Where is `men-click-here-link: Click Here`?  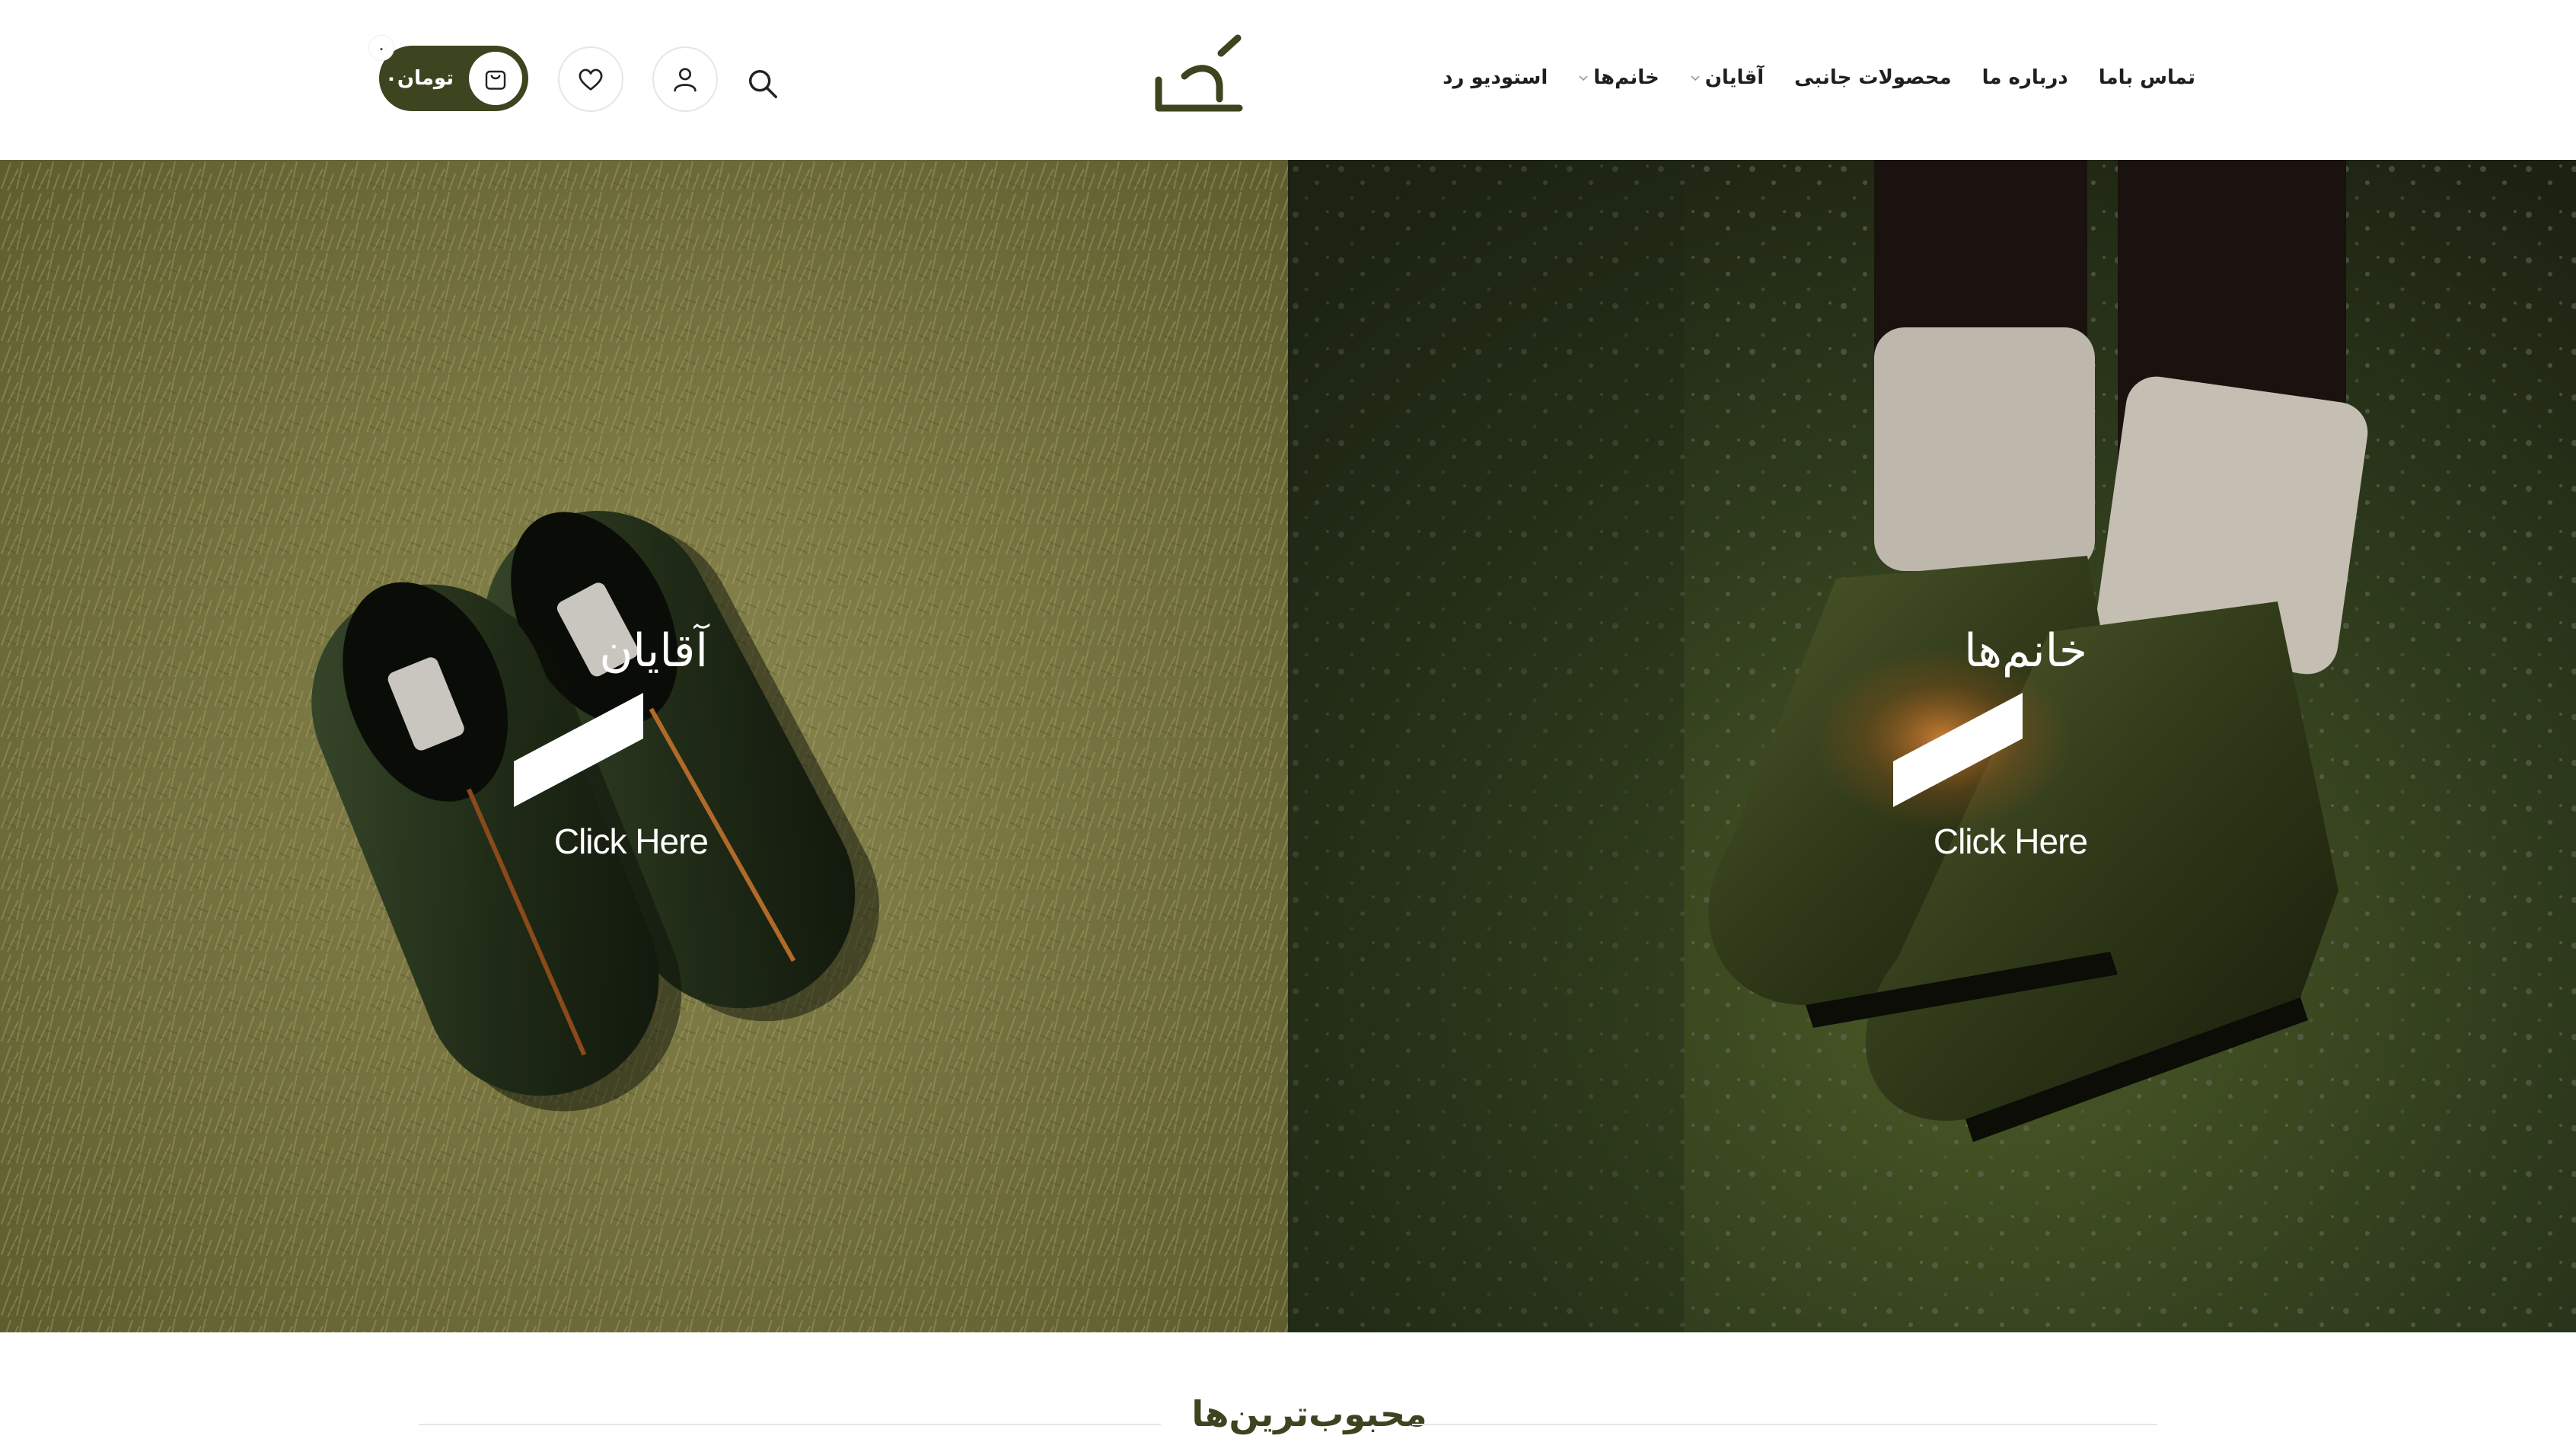
men-click-here-link: Click Here is located at coordinates (579, 841).